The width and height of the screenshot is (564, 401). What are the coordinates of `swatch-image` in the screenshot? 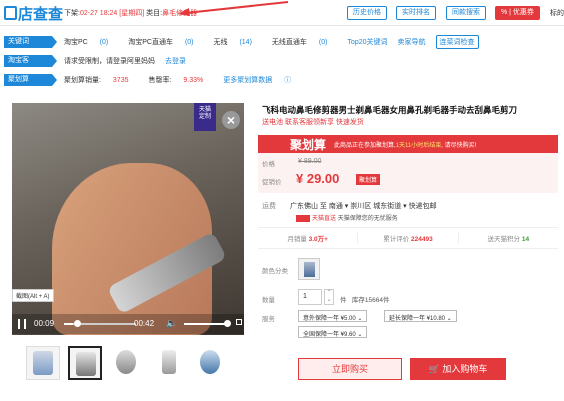 It's located at (309, 269).